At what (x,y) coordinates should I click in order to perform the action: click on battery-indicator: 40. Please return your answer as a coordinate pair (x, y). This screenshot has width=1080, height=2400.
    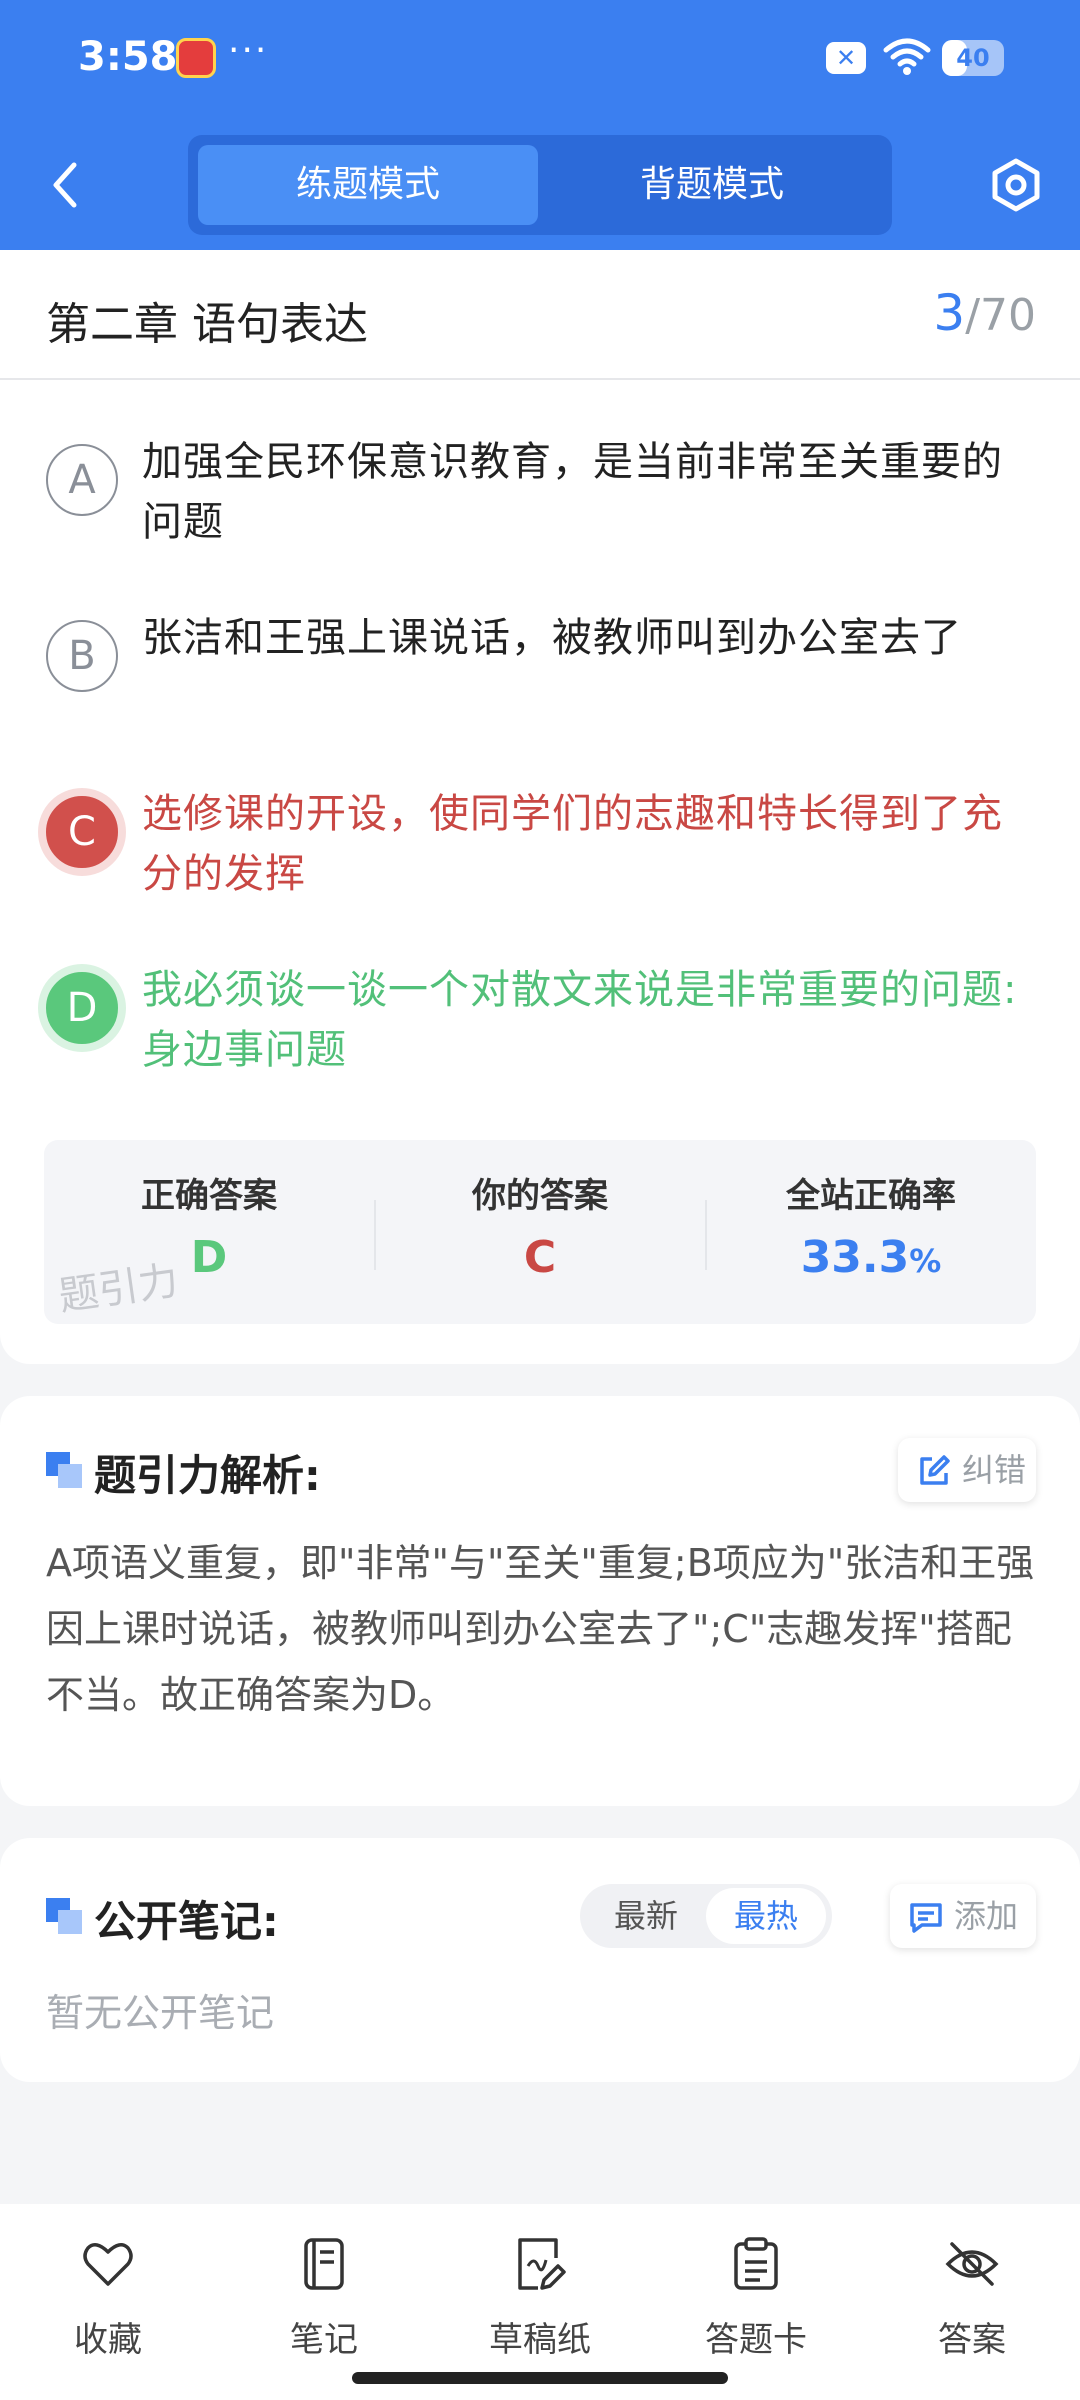
    Looking at the image, I should click on (973, 58).